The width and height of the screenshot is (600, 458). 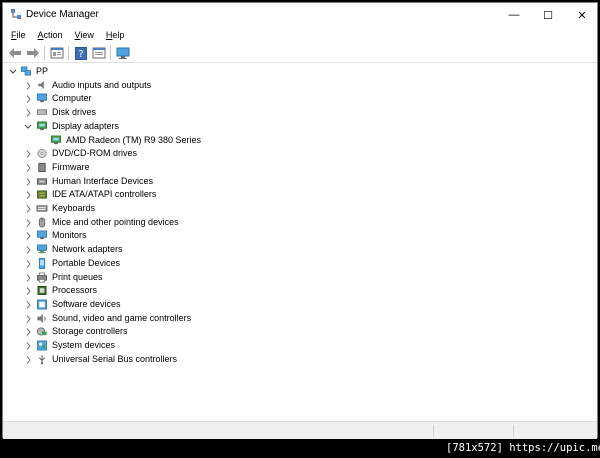 What do you see at coordinates (42, 345) in the screenshot?
I see `system-icon` at bounding box center [42, 345].